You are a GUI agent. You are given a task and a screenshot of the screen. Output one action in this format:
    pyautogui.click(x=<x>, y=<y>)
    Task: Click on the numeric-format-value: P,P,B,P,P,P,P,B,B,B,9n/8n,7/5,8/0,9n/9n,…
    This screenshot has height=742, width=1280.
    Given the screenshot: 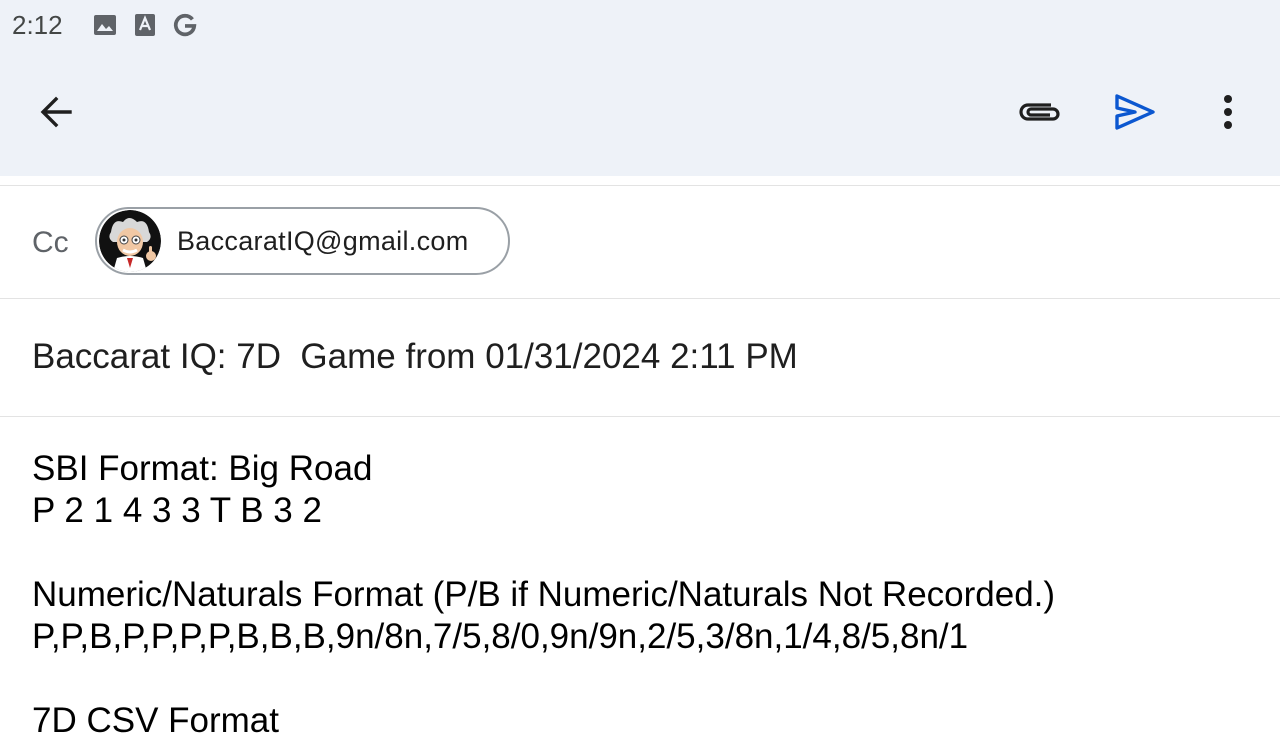 What is the action you would take?
    pyautogui.click(x=500, y=636)
    